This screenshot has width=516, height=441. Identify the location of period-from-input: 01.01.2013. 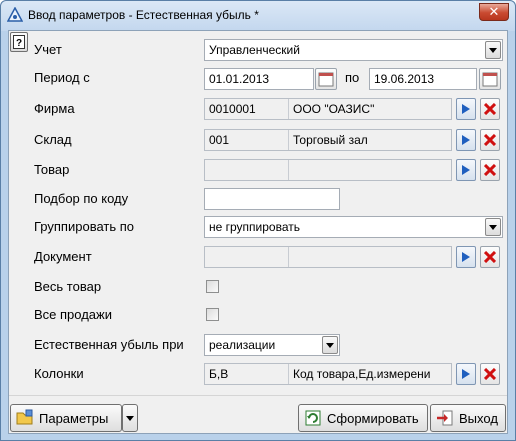
(259, 79).